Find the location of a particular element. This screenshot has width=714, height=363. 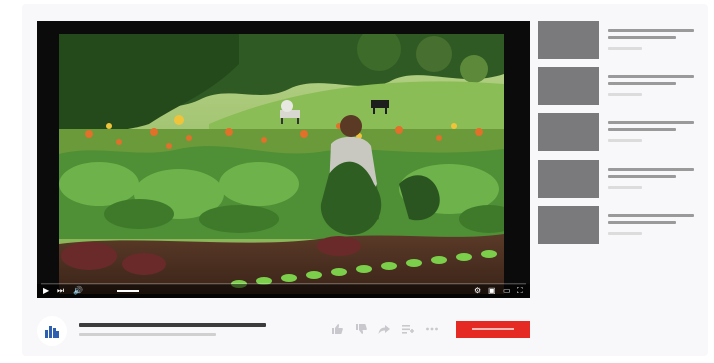

miniplayer-icon: ▣ is located at coordinates (492, 291).